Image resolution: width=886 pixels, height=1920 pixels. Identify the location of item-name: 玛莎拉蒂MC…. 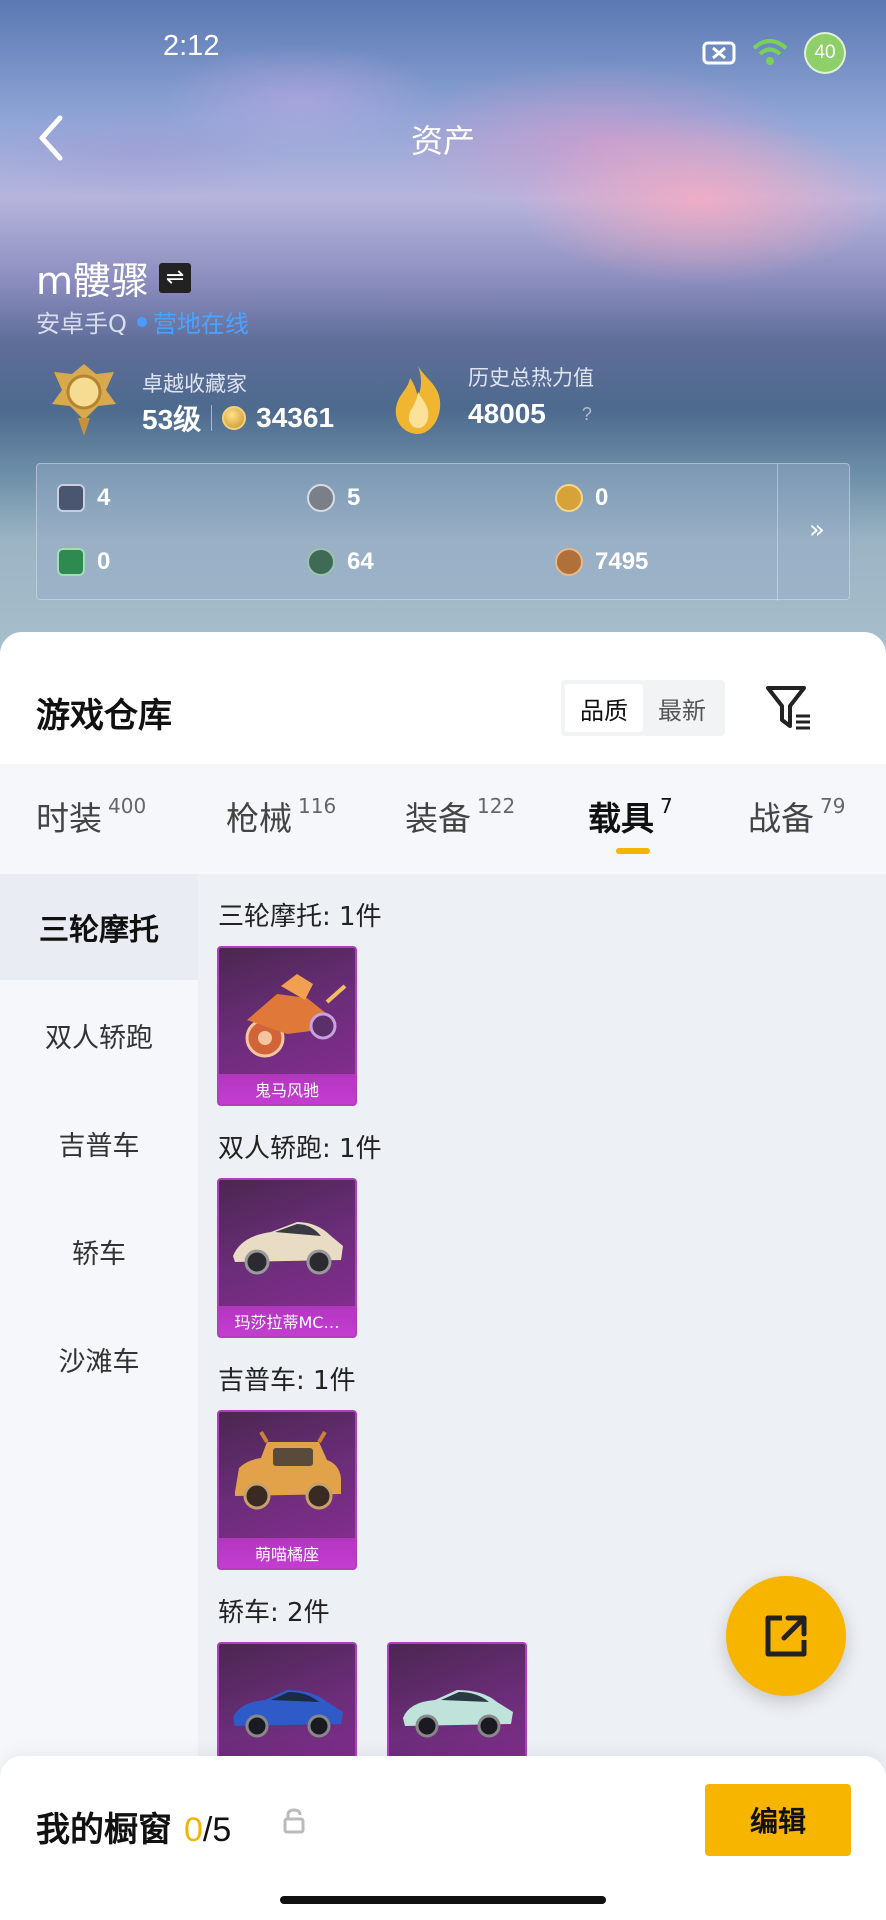
(287, 1321).